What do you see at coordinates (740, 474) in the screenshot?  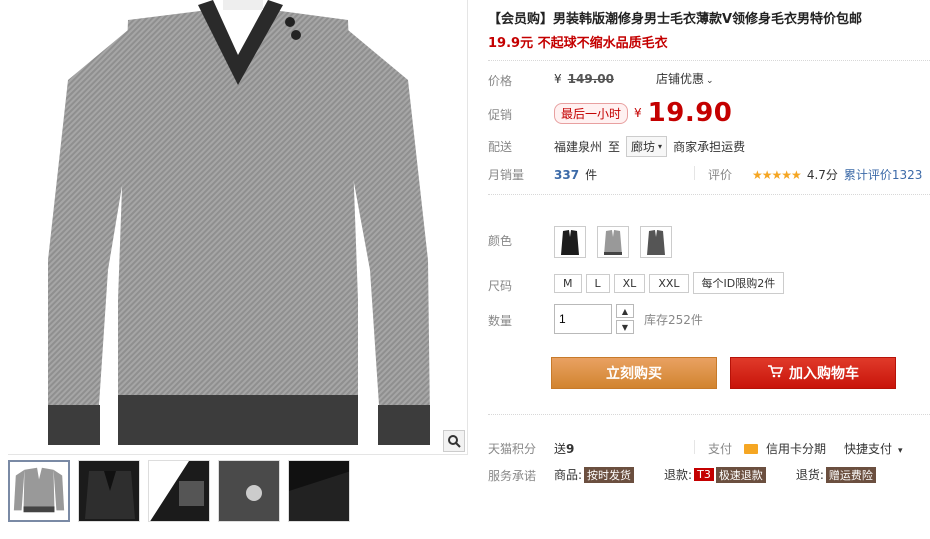 I see `refund-tag: 极速退款` at bounding box center [740, 474].